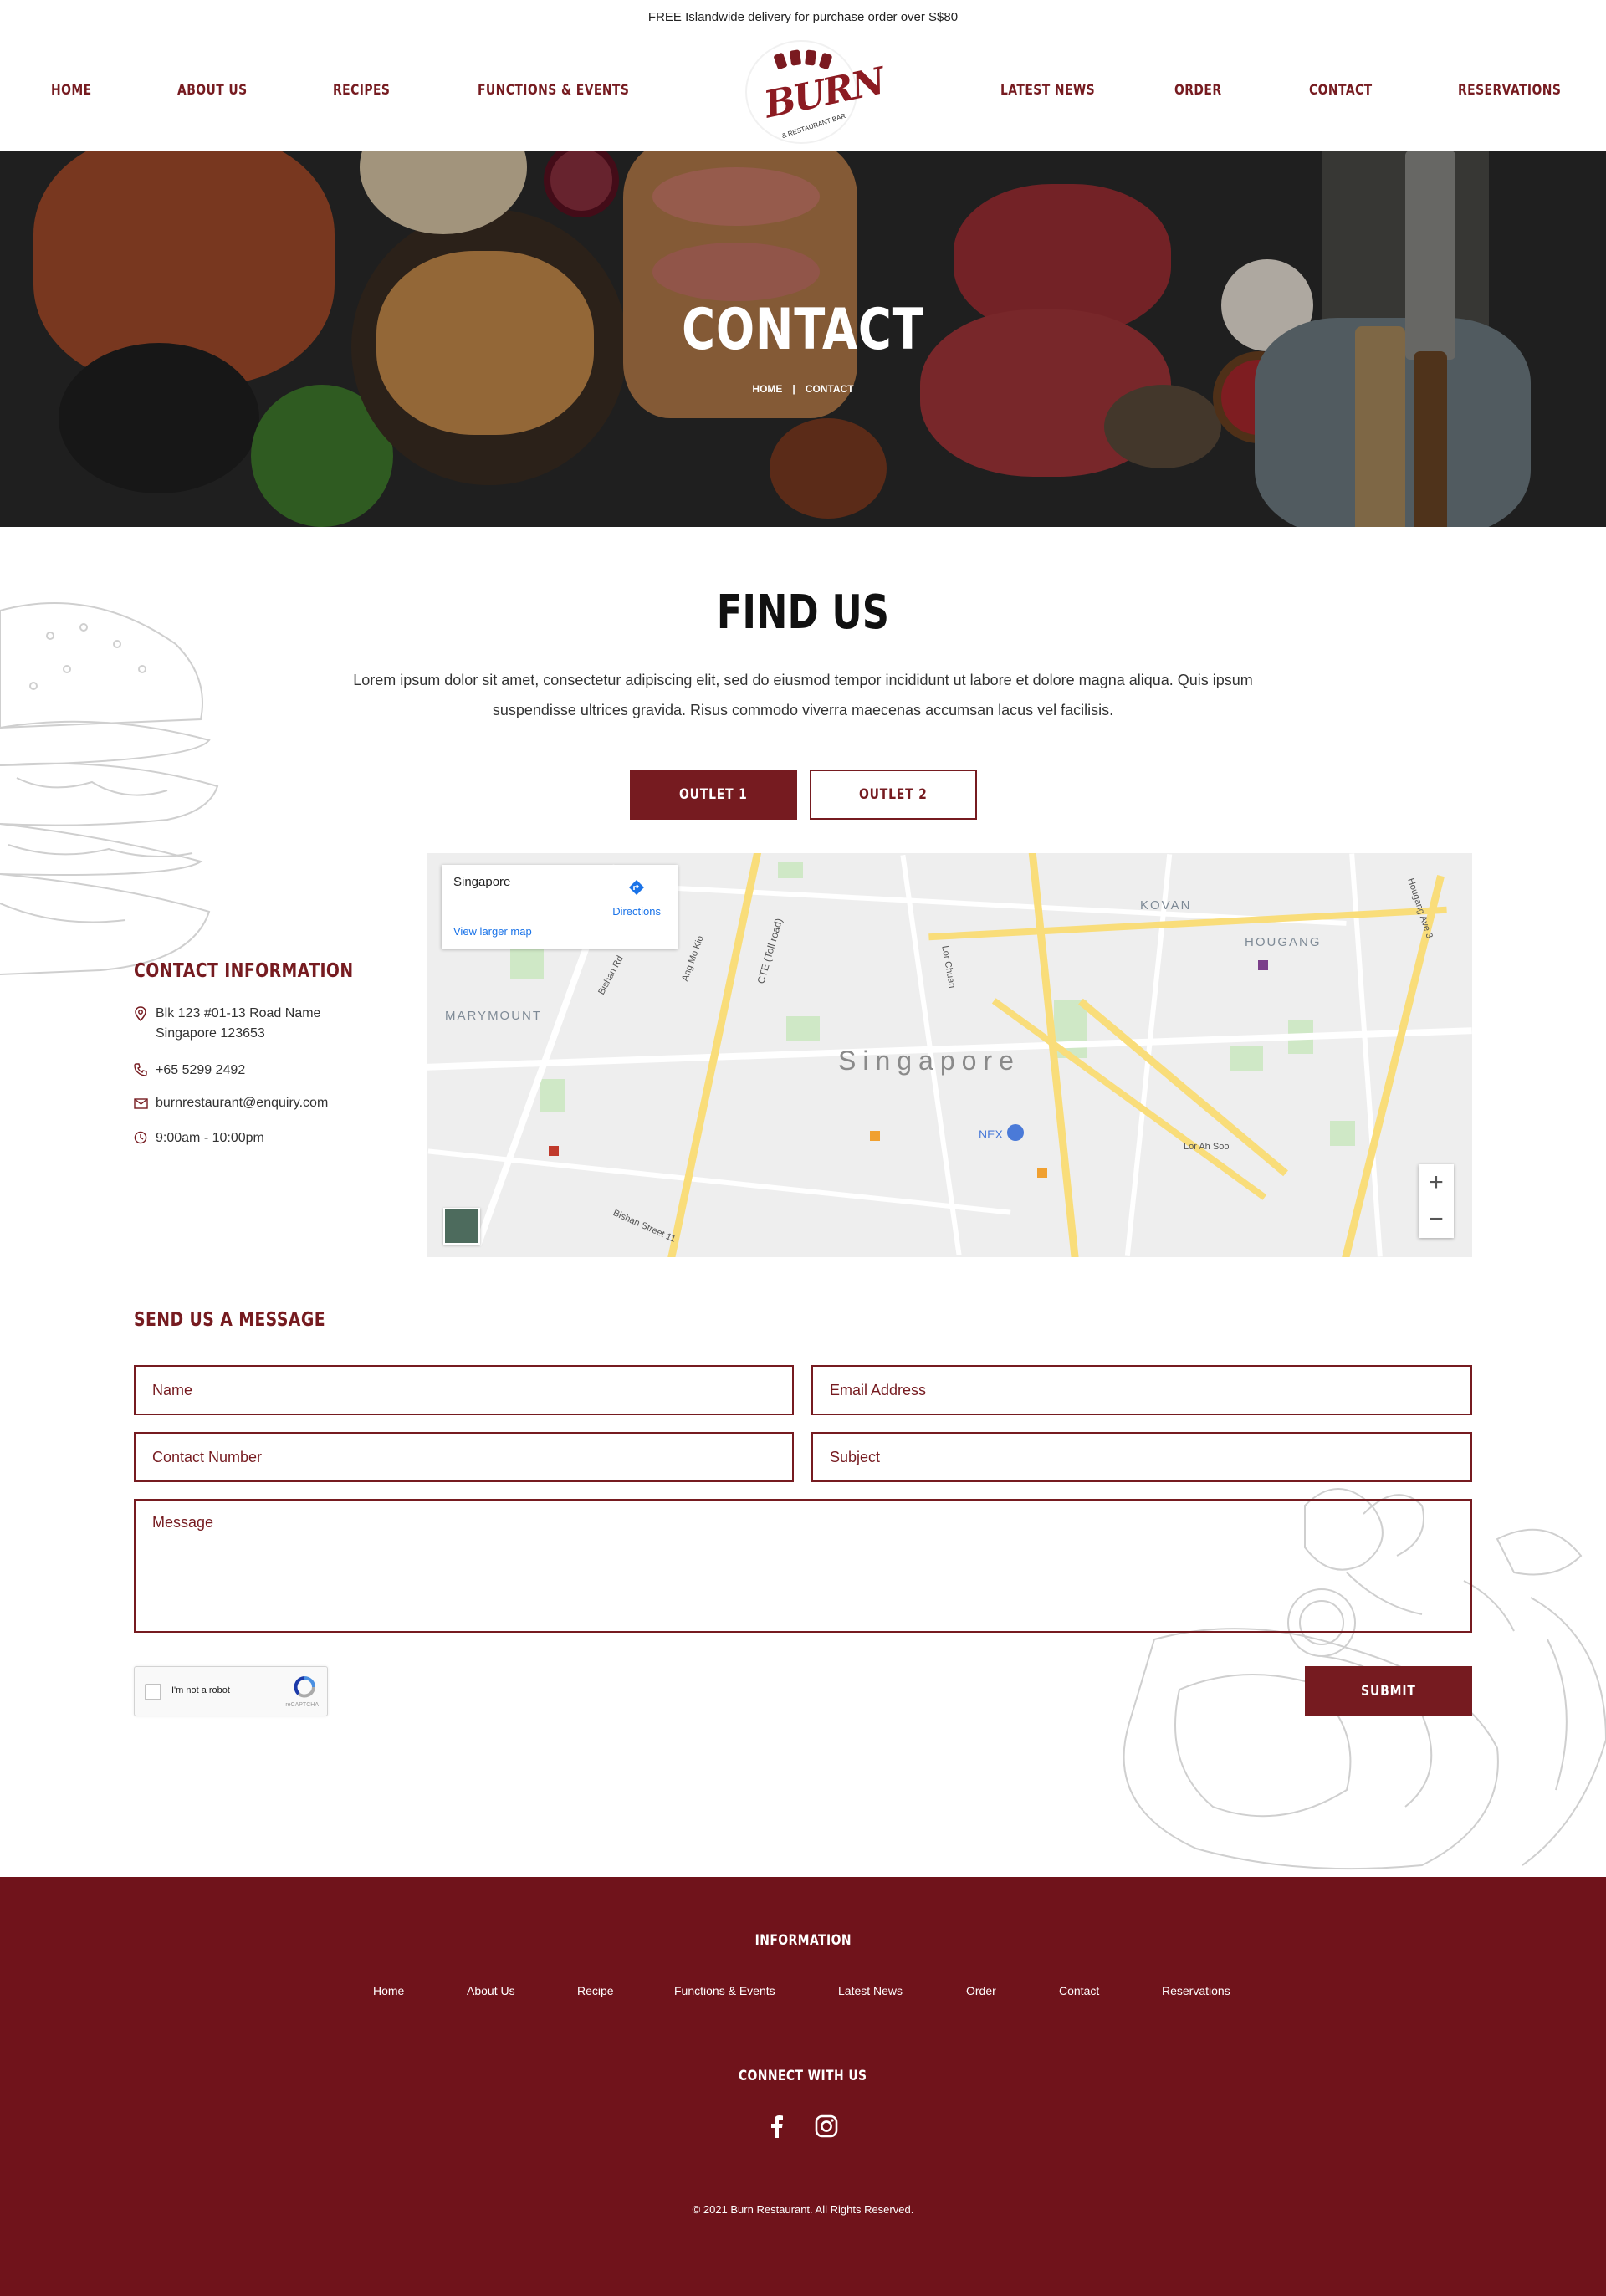 The height and width of the screenshot is (2296, 1606). Describe the element at coordinates (803, 389) in the screenshot. I see `breadcrumb: HOME | CONTACT` at that location.